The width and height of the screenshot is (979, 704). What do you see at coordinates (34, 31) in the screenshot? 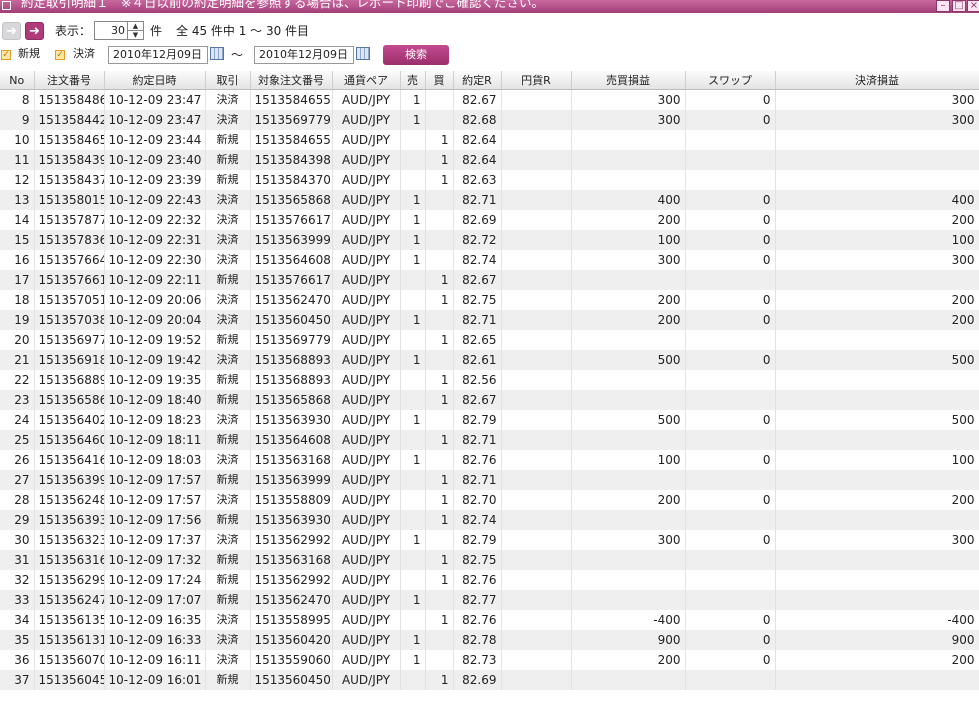
I see `forward-arrow-icon: ➜` at bounding box center [34, 31].